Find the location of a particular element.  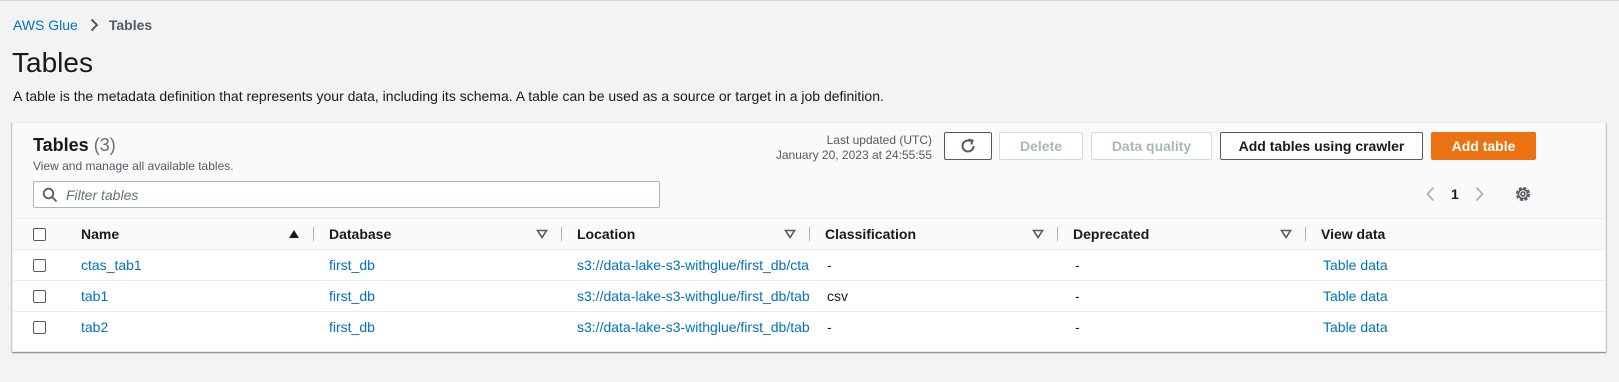

column-label: Location is located at coordinates (606, 234).